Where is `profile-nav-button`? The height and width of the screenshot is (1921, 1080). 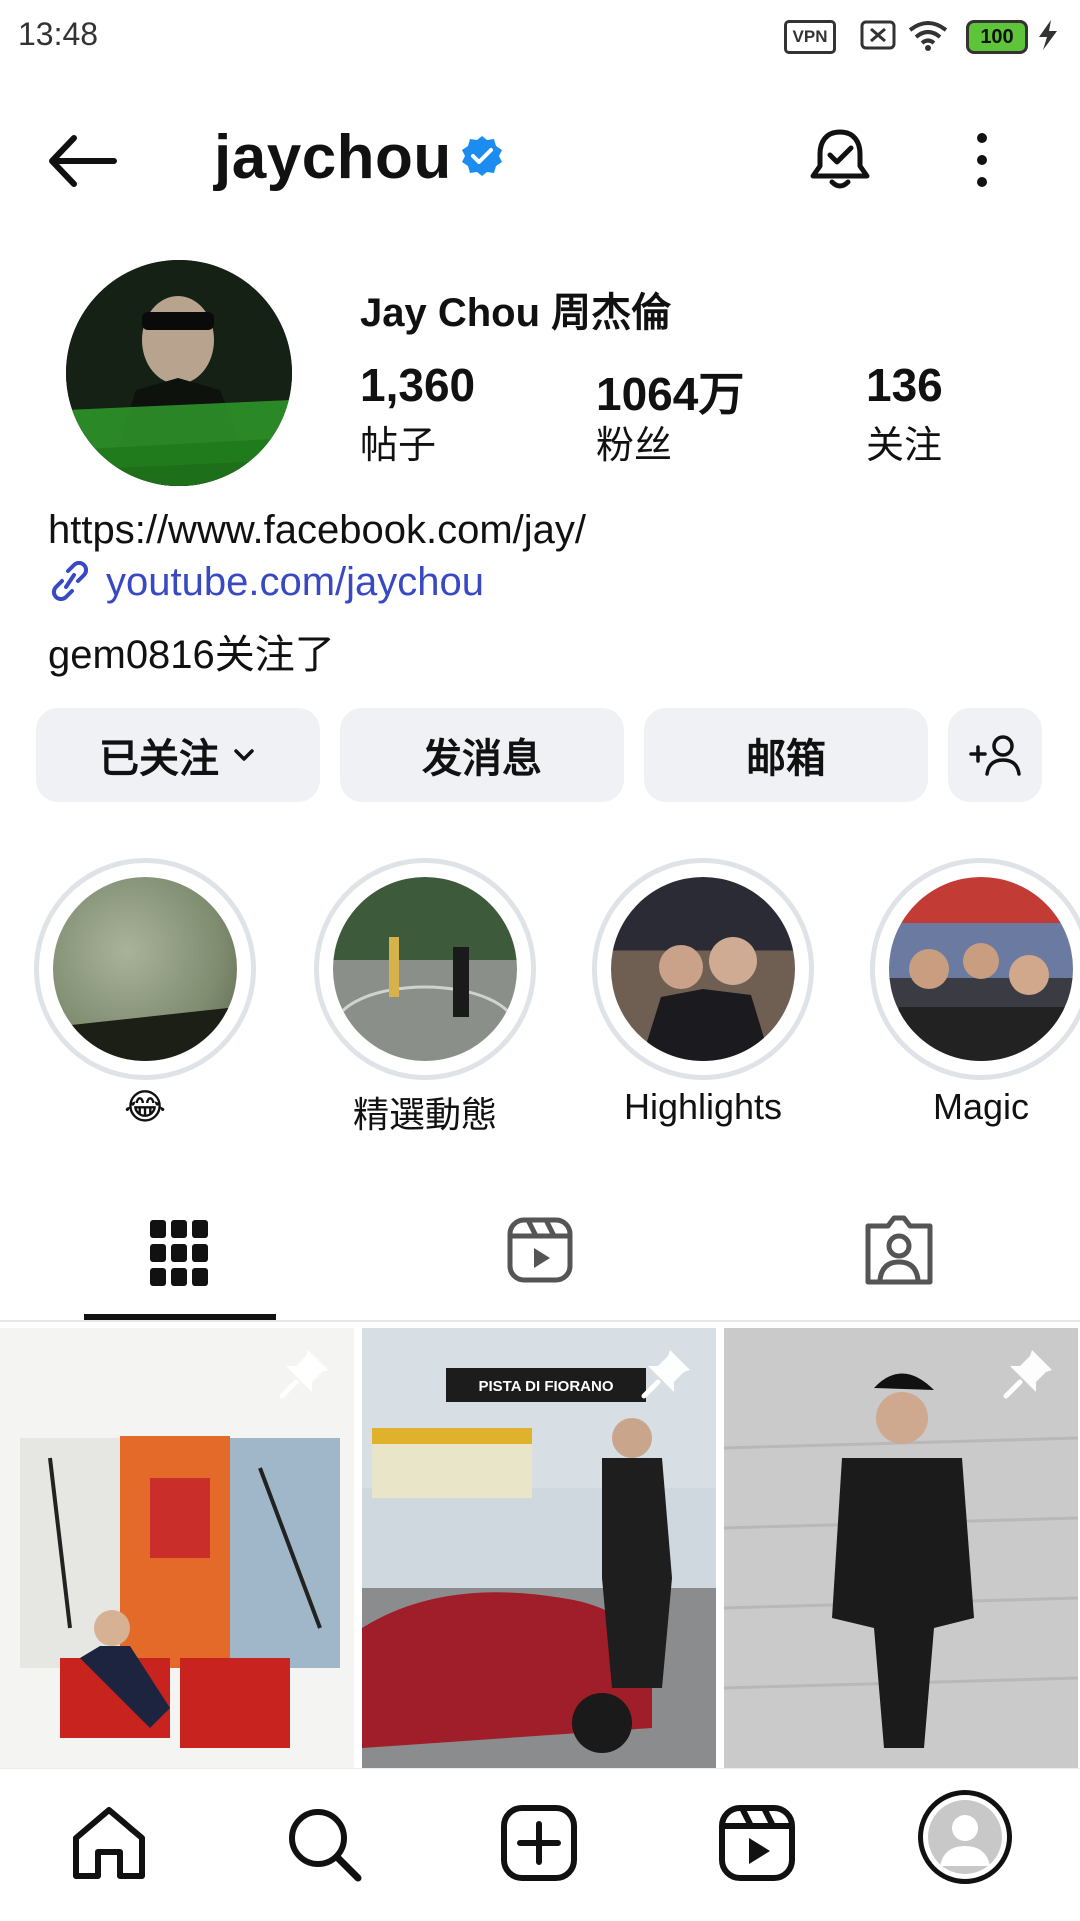 profile-nav-button is located at coordinates (965, 1837).